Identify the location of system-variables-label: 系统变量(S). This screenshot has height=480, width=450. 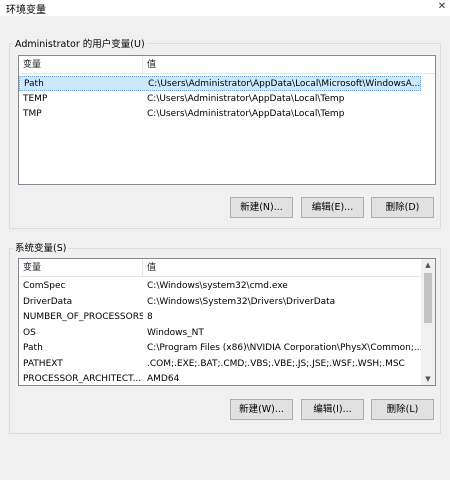
(41, 247).